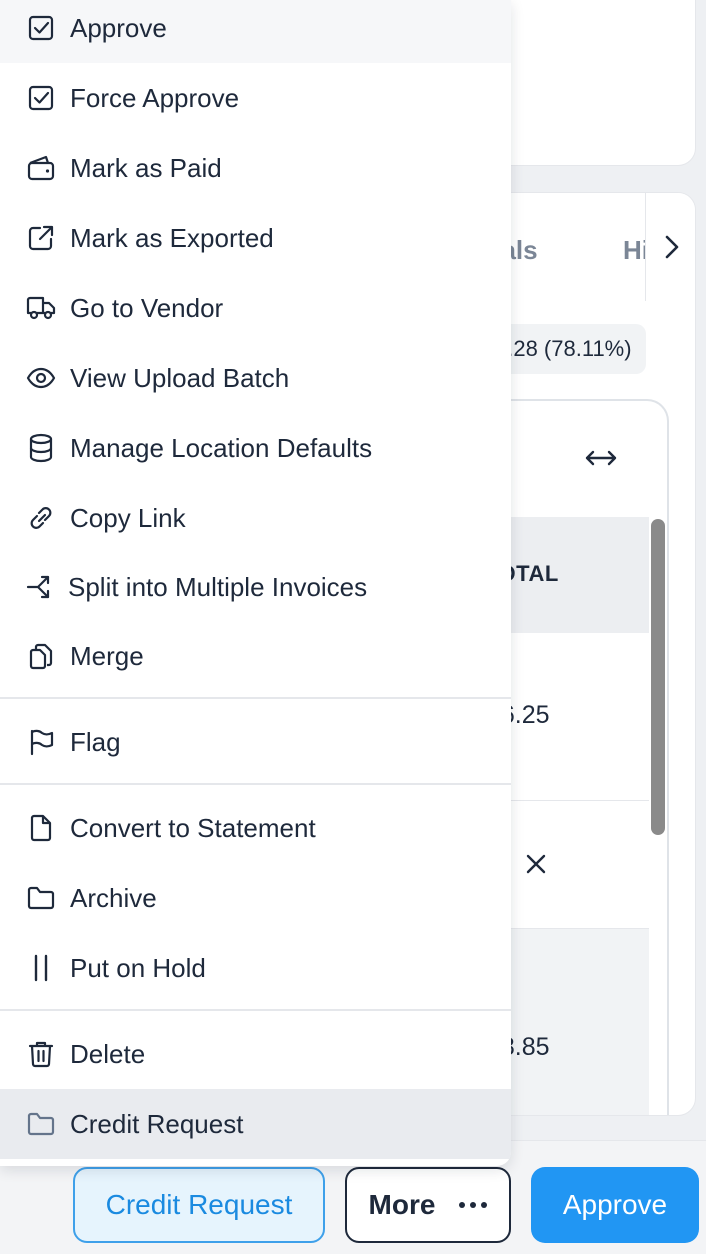  What do you see at coordinates (41, 518) in the screenshot?
I see `link-icon` at bounding box center [41, 518].